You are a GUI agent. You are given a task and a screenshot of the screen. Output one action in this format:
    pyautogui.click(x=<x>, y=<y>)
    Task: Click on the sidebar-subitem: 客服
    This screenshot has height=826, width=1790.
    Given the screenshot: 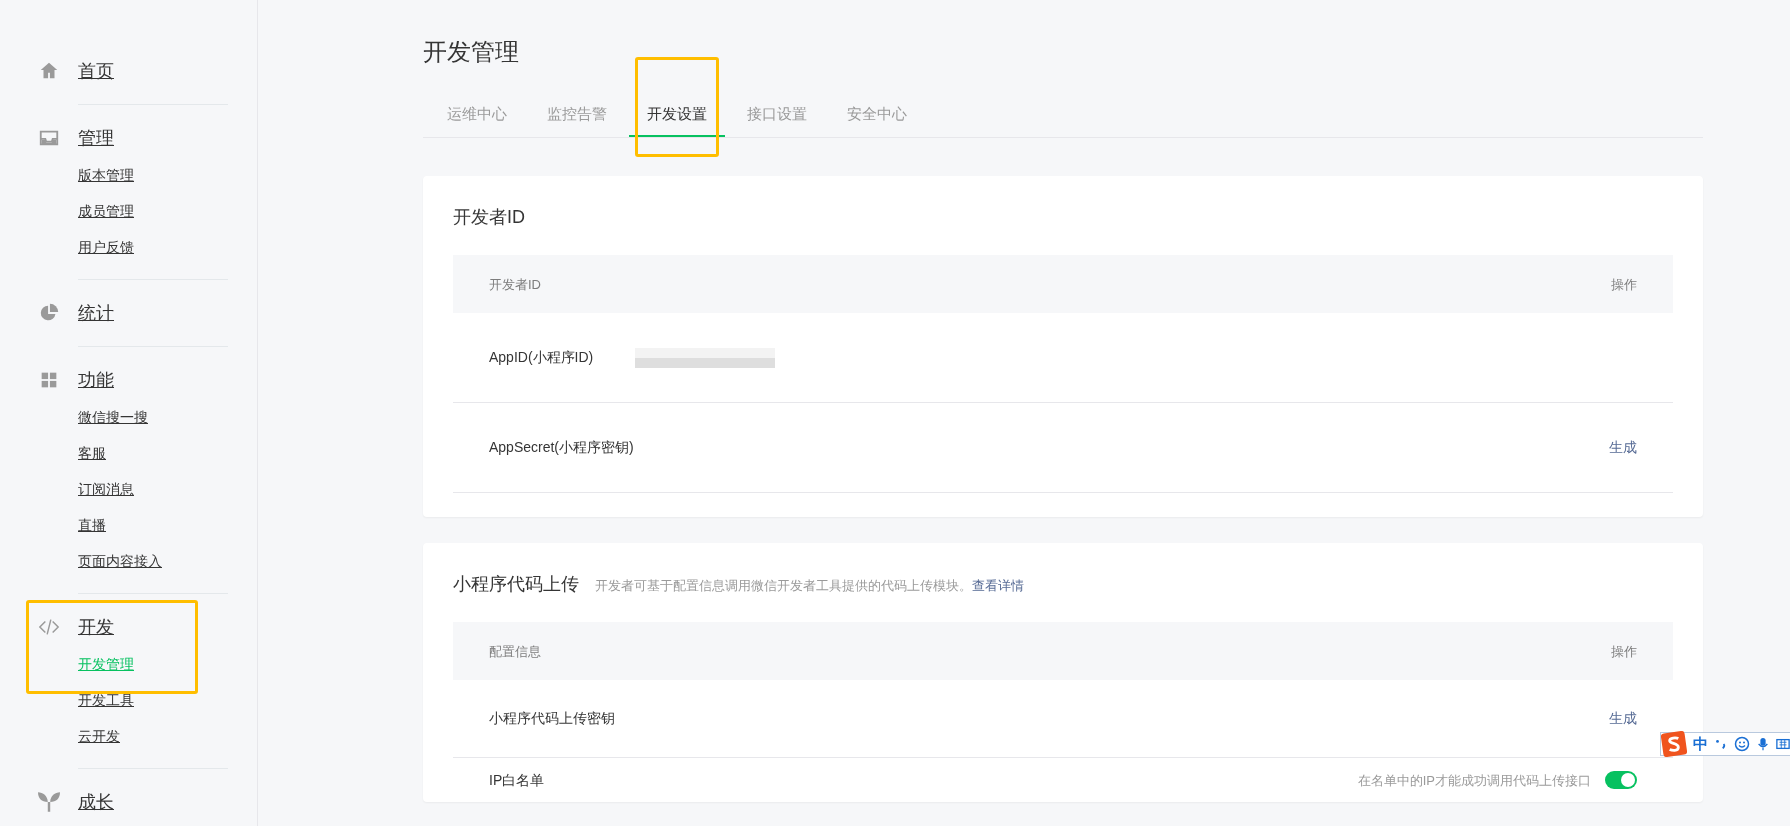 What is the action you would take?
    pyautogui.click(x=114, y=453)
    